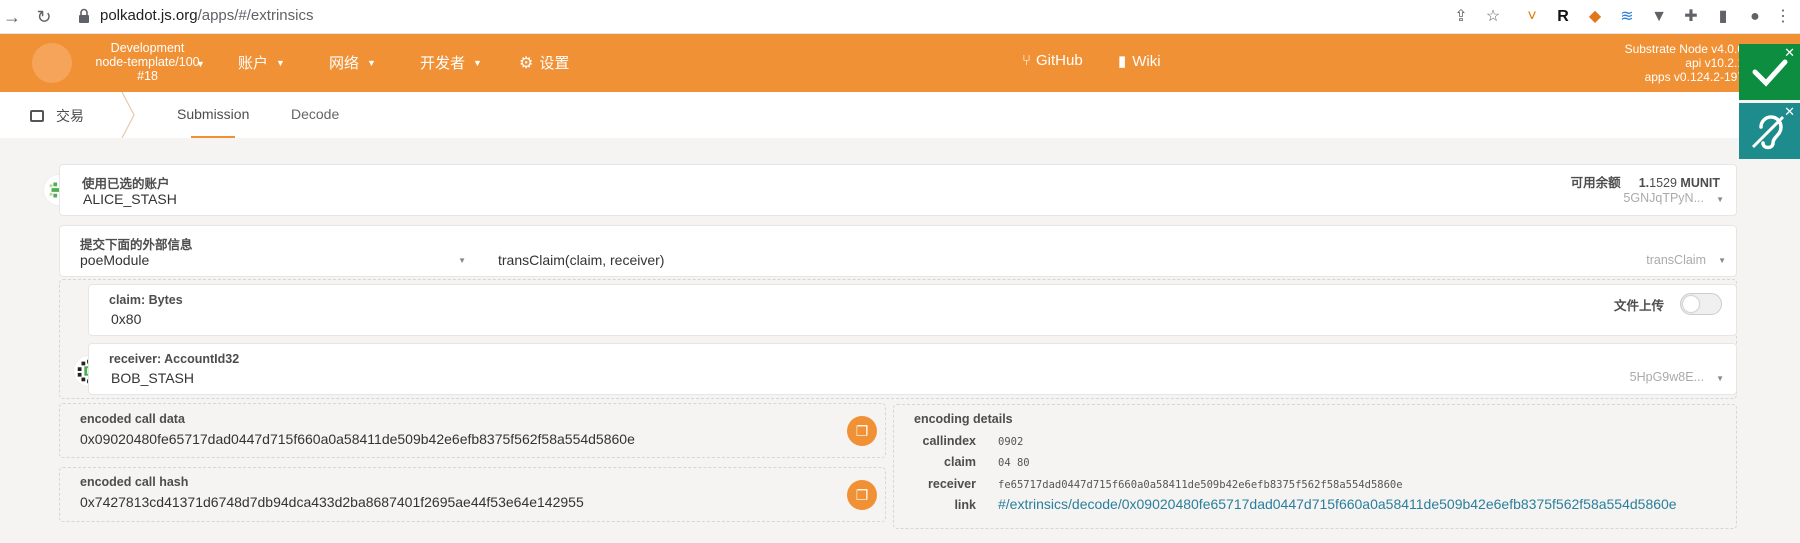  What do you see at coordinates (1723, 17) in the screenshot?
I see `side-panel-icon: ▮` at bounding box center [1723, 17].